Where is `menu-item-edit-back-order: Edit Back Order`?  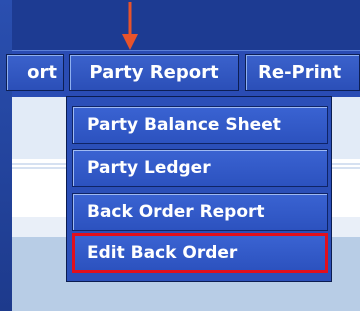 menu-item-edit-back-order: Edit Back Order is located at coordinates (200, 253).